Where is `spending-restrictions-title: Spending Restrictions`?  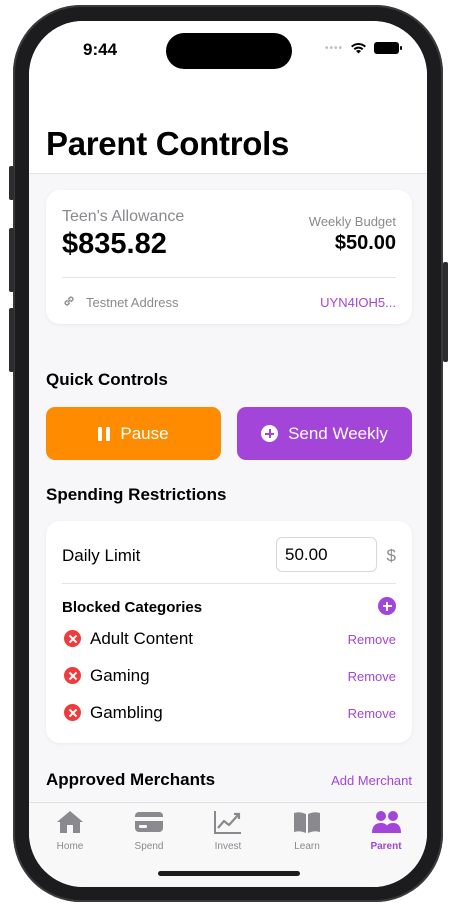 spending-restrictions-title: Spending Restrictions is located at coordinates (136, 494).